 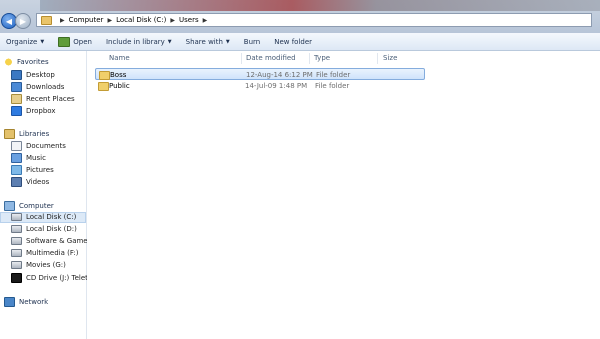 I want to click on cd-drive-icon, so click(x=16, y=278).